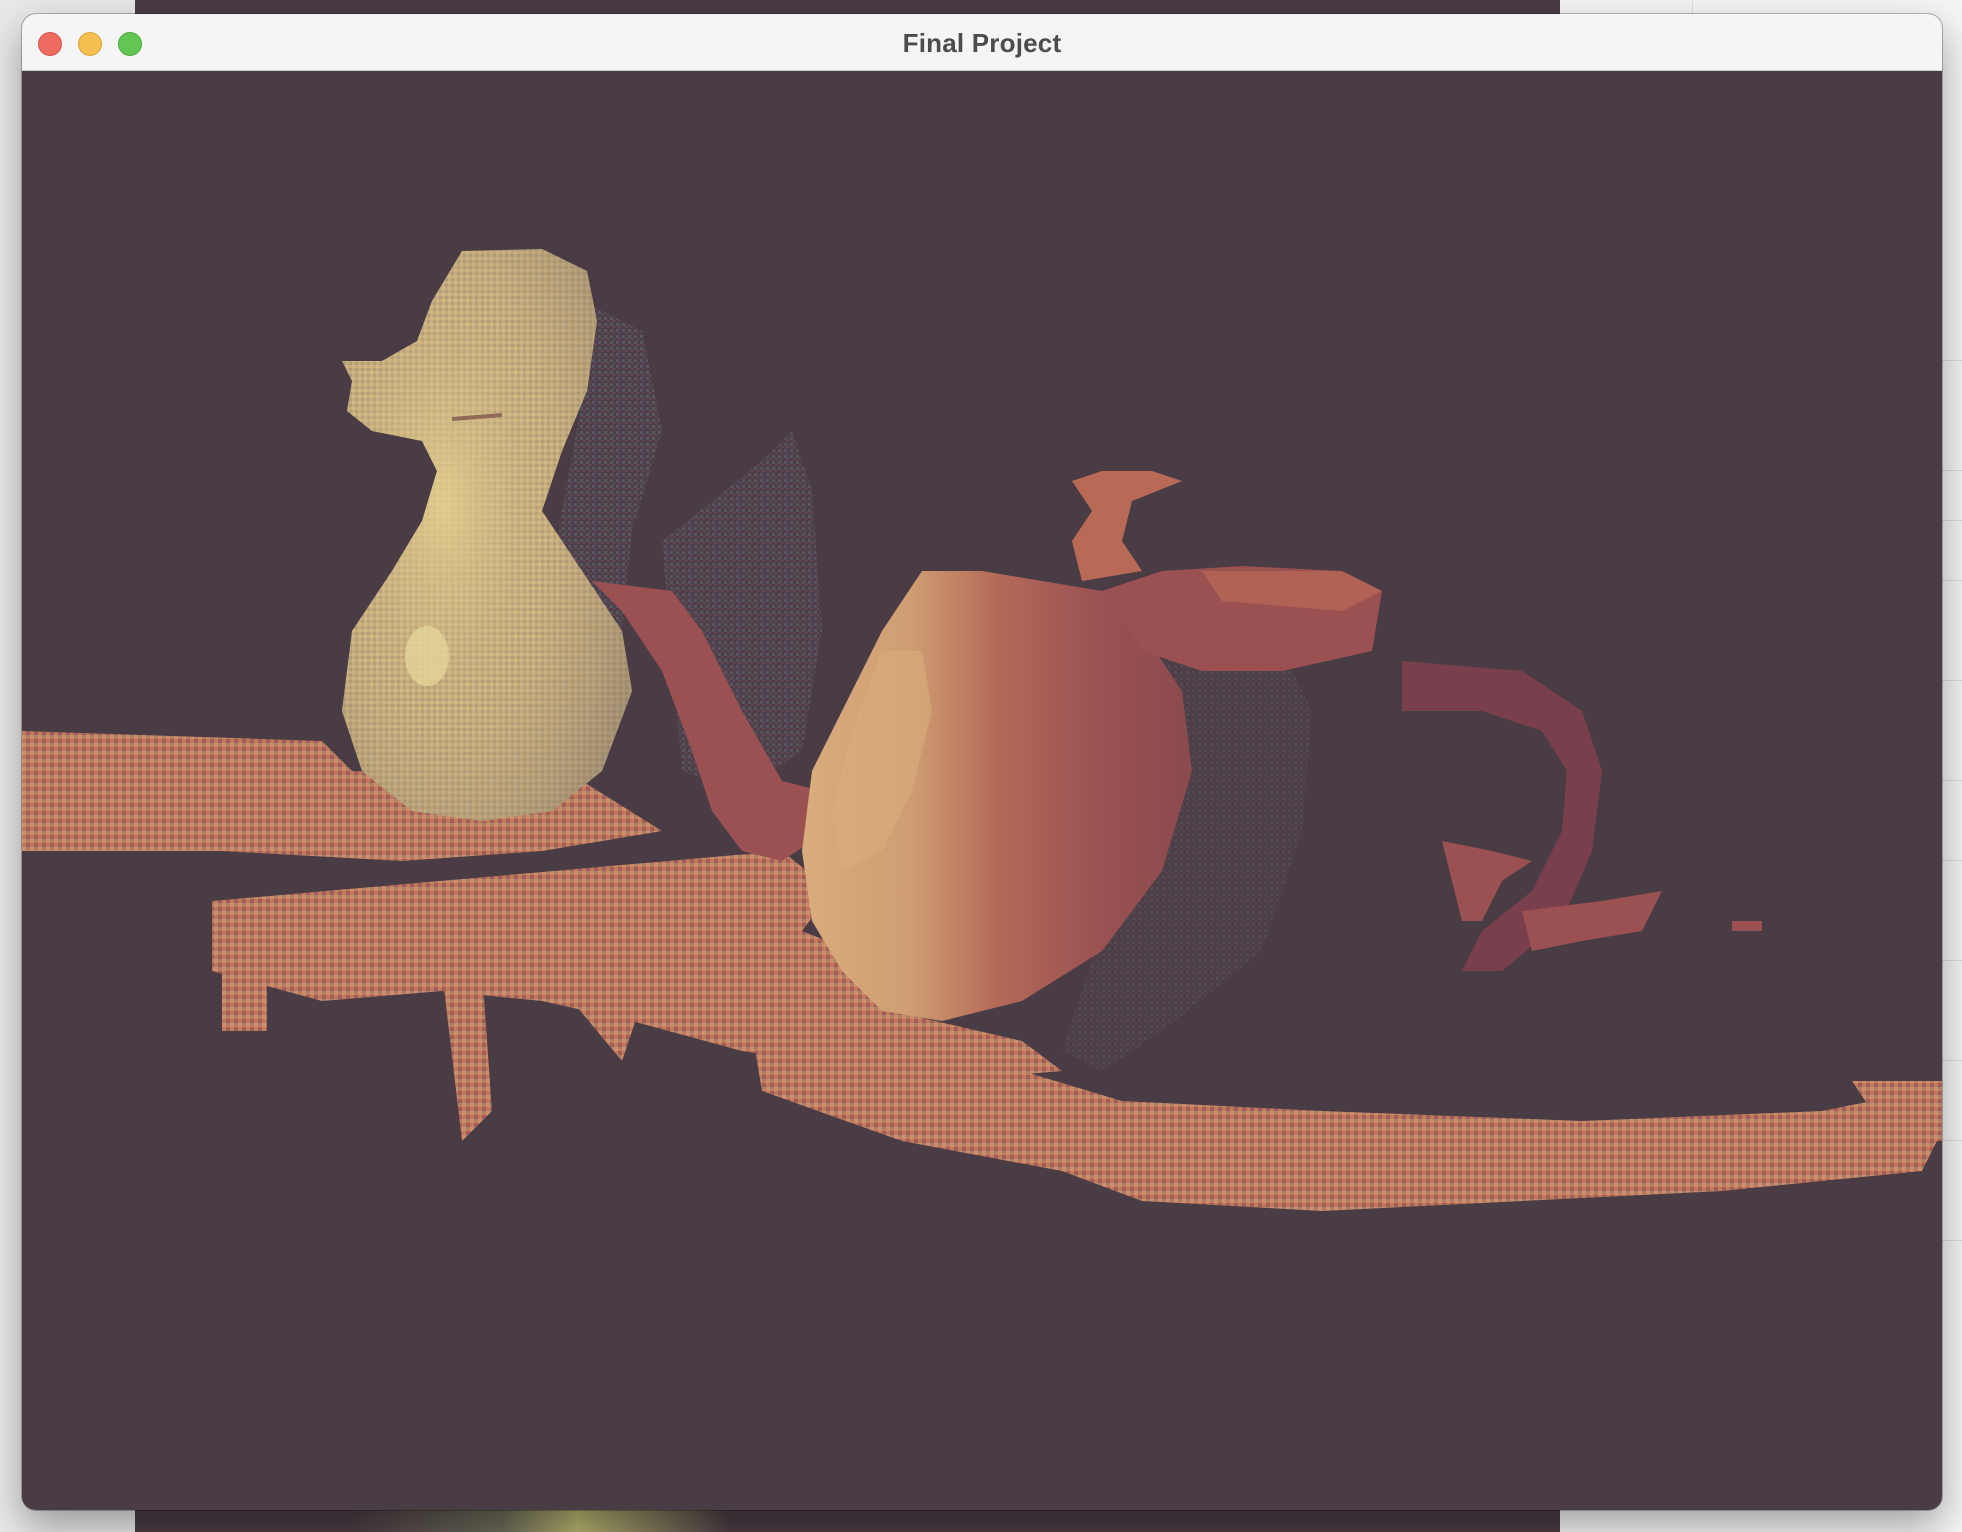 The width and height of the screenshot is (1962, 1532). I want to click on title-bar: Final Project, so click(982, 42).